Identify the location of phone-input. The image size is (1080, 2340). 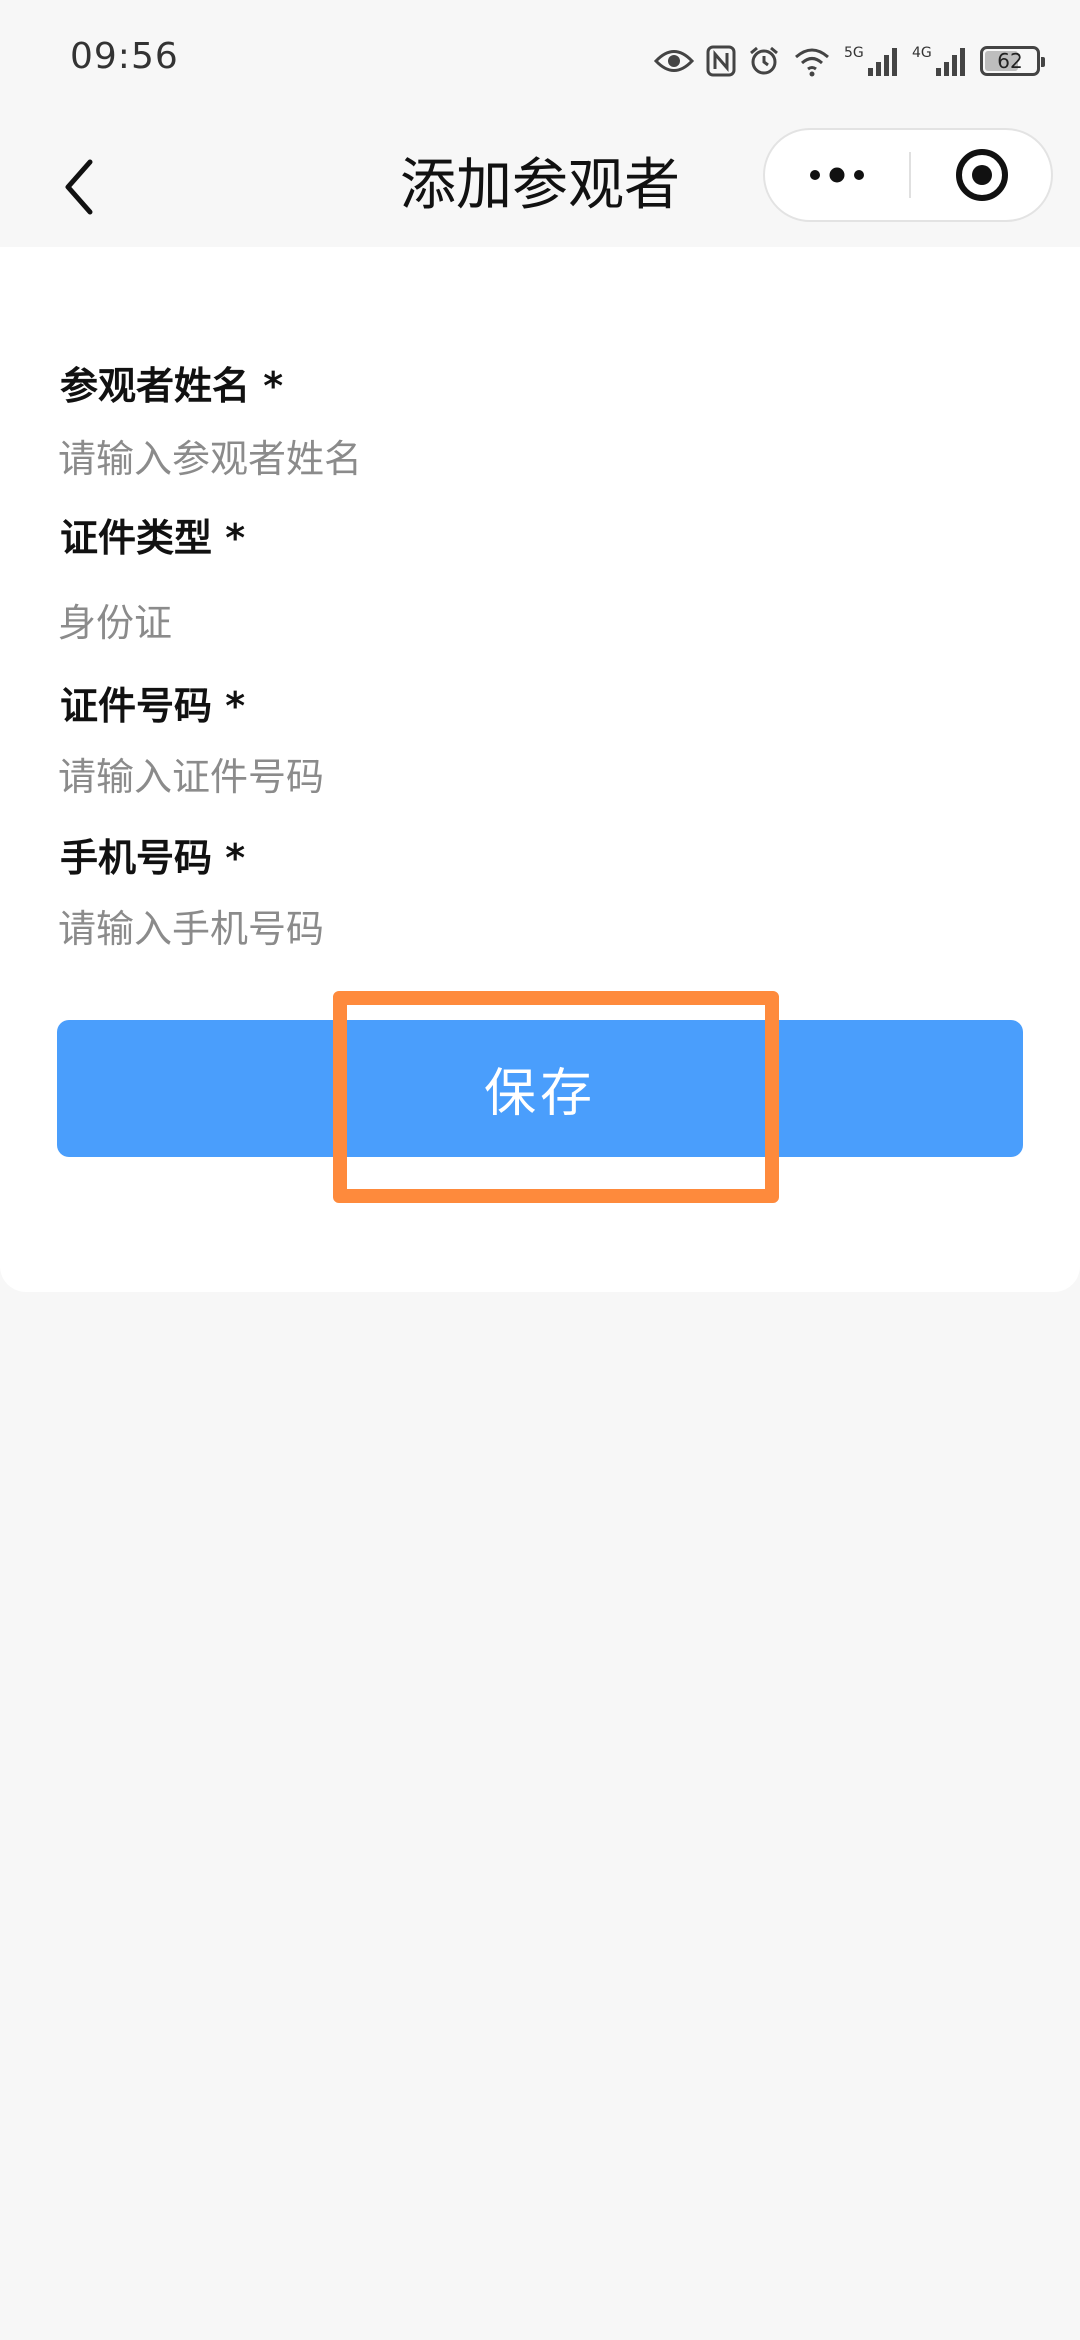
(538, 929).